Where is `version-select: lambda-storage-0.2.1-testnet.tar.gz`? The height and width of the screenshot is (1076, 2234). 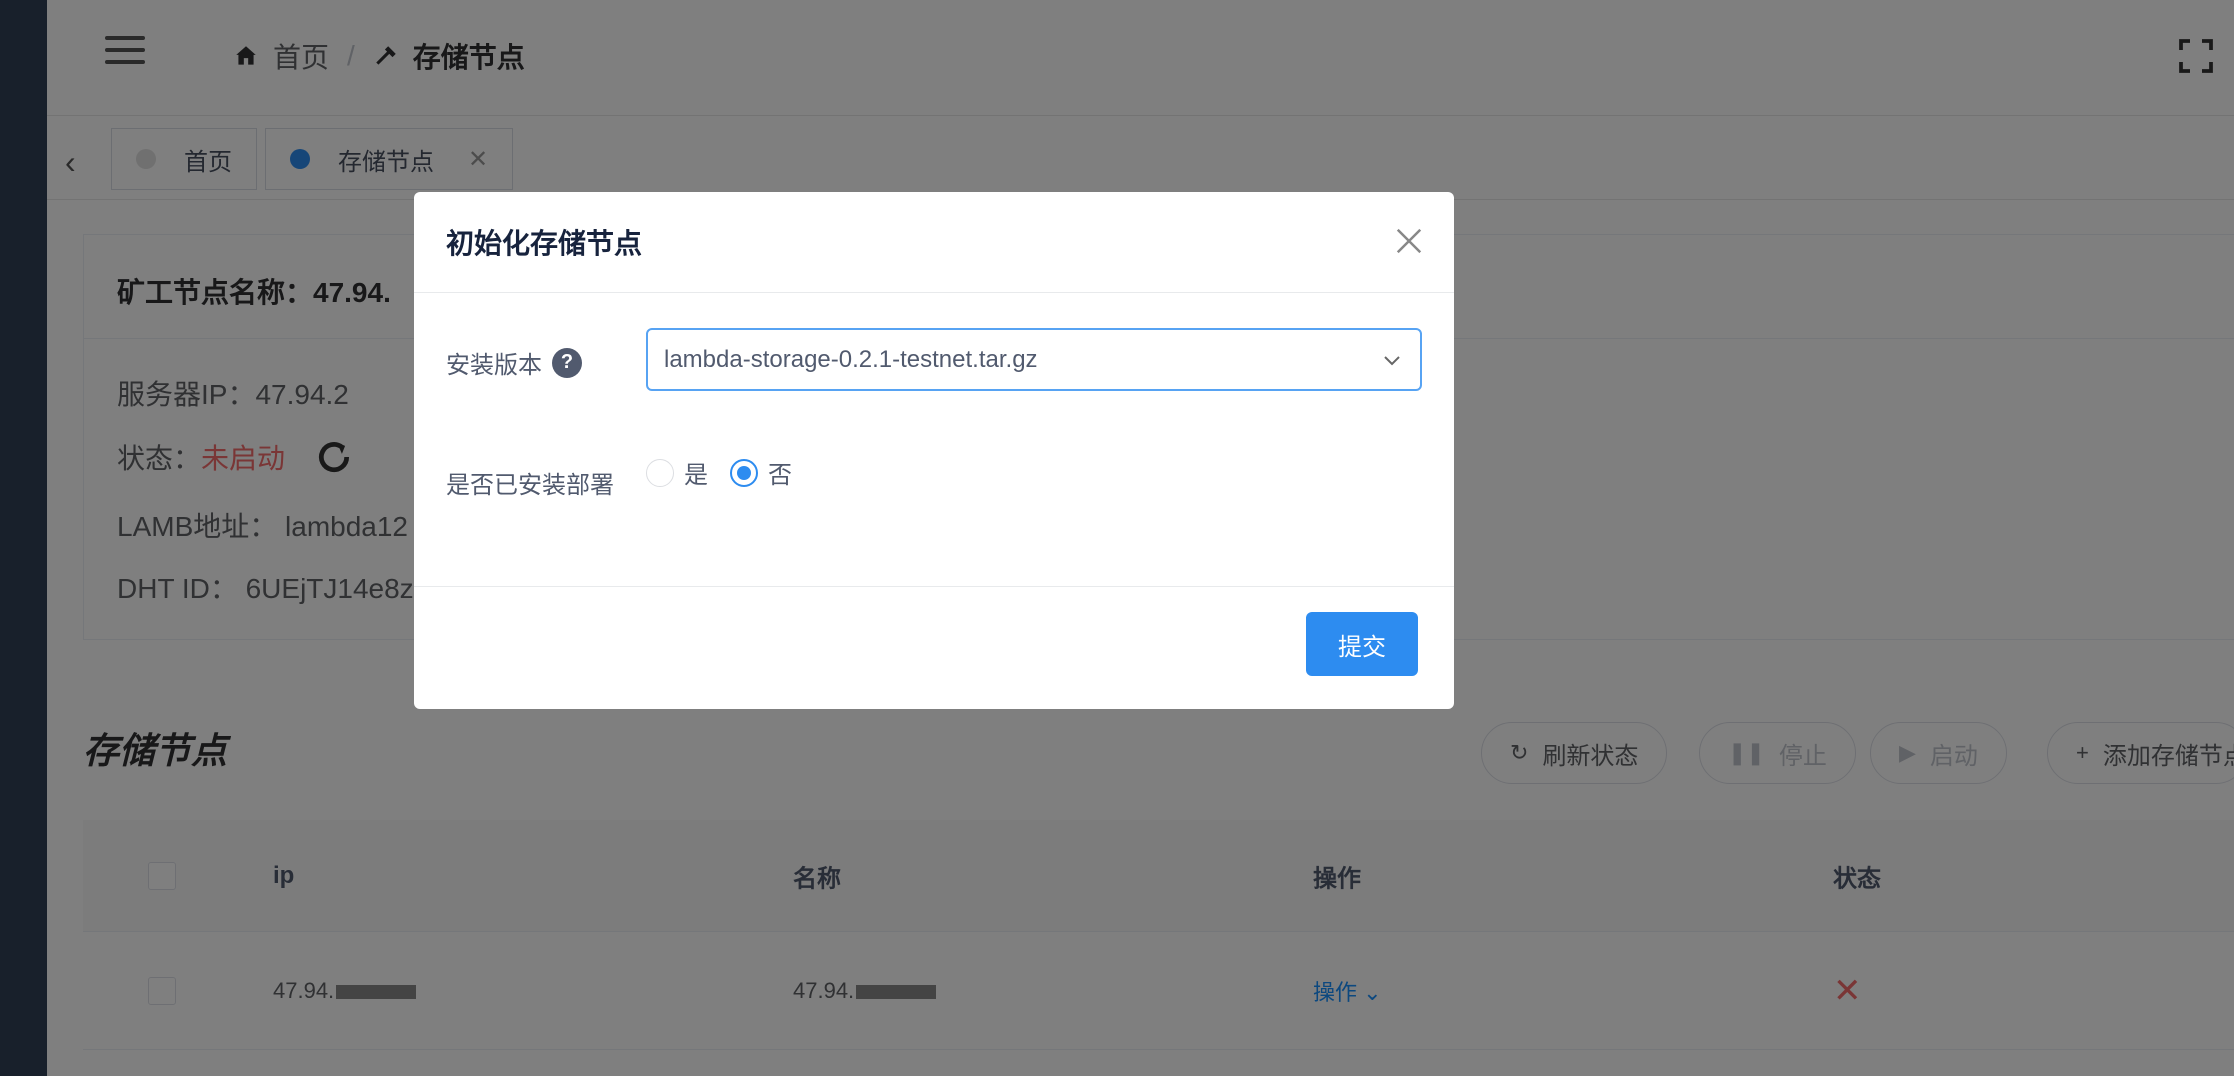
version-select: lambda-storage-0.2.1-testnet.tar.gz is located at coordinates (1034, 359).